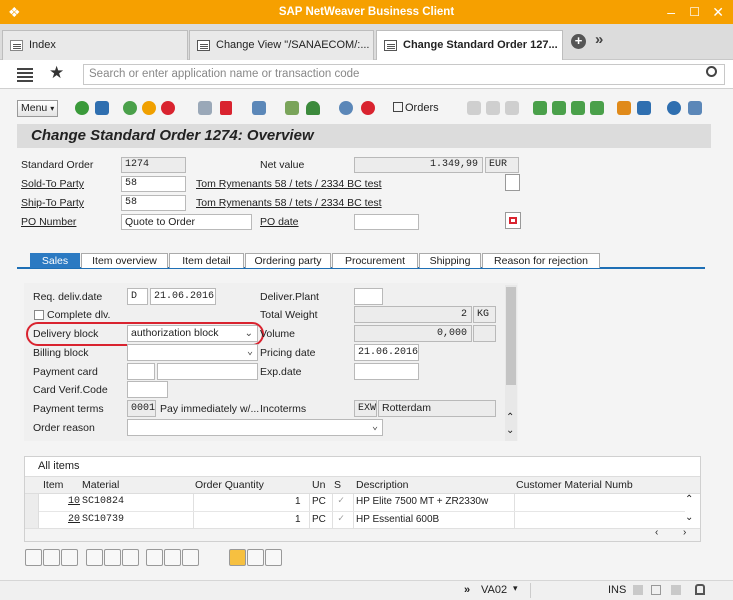 The image size is (733, 600). What do you see at coordinates (676, 590) in the screenshot?
I see `layout-icon` at bounding box center [676, 590].